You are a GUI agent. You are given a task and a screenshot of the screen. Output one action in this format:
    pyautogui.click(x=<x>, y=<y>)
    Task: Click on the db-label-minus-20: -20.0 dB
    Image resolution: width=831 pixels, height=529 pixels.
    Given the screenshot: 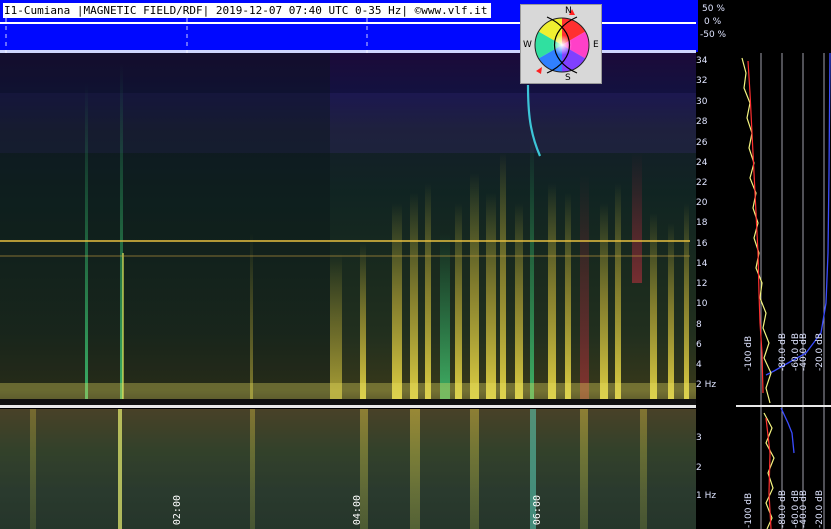 What is the action you would take?
    pyautogui.click(x=820, y=351)
    